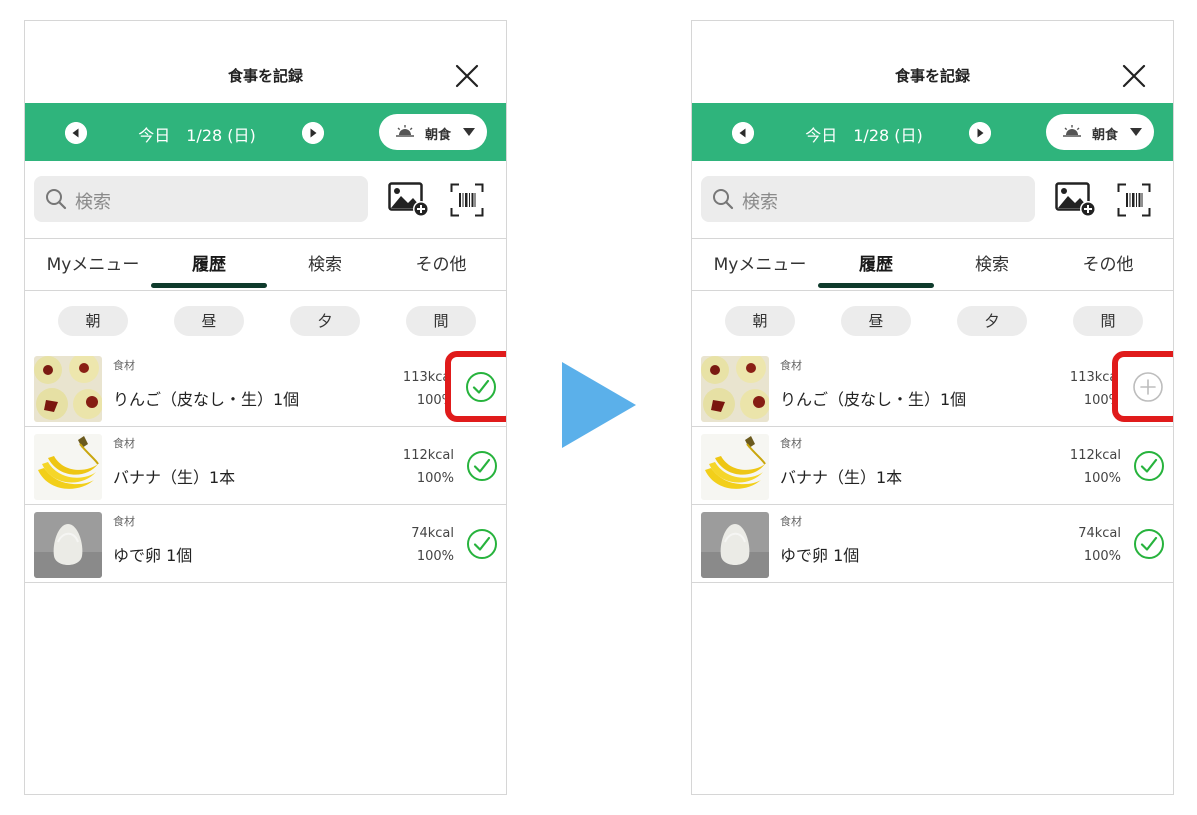 This screenshot has height=815, width=1197. What do you see at coordinates (1136, 132) in the screenshot?
I see `caret-down-icon` at bounding box center [1136, 132].